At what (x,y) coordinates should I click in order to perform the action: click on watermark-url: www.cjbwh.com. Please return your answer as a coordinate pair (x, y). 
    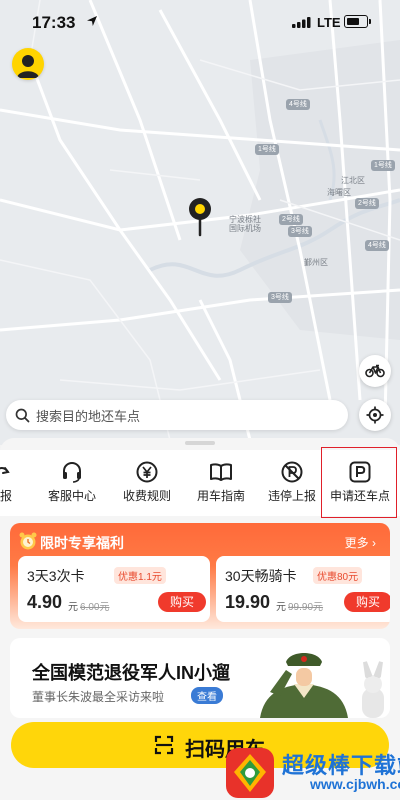
    Looking at the image, I should click on (355, 784).